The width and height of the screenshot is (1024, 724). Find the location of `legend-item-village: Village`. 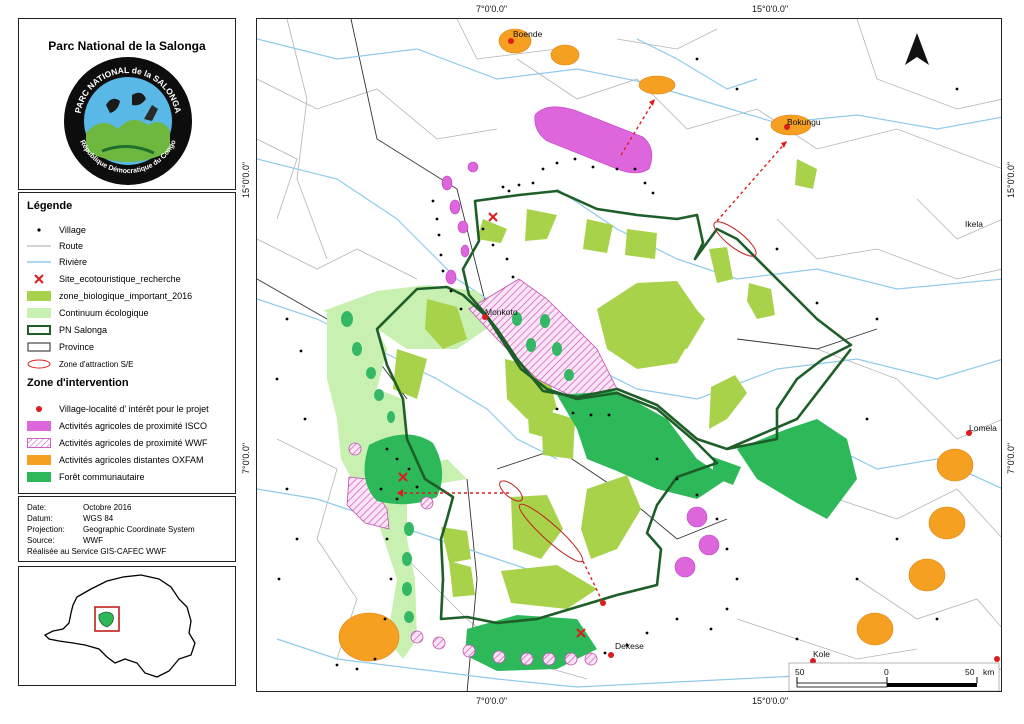

legend-item-village: Village is located at coordinates (56, 230).